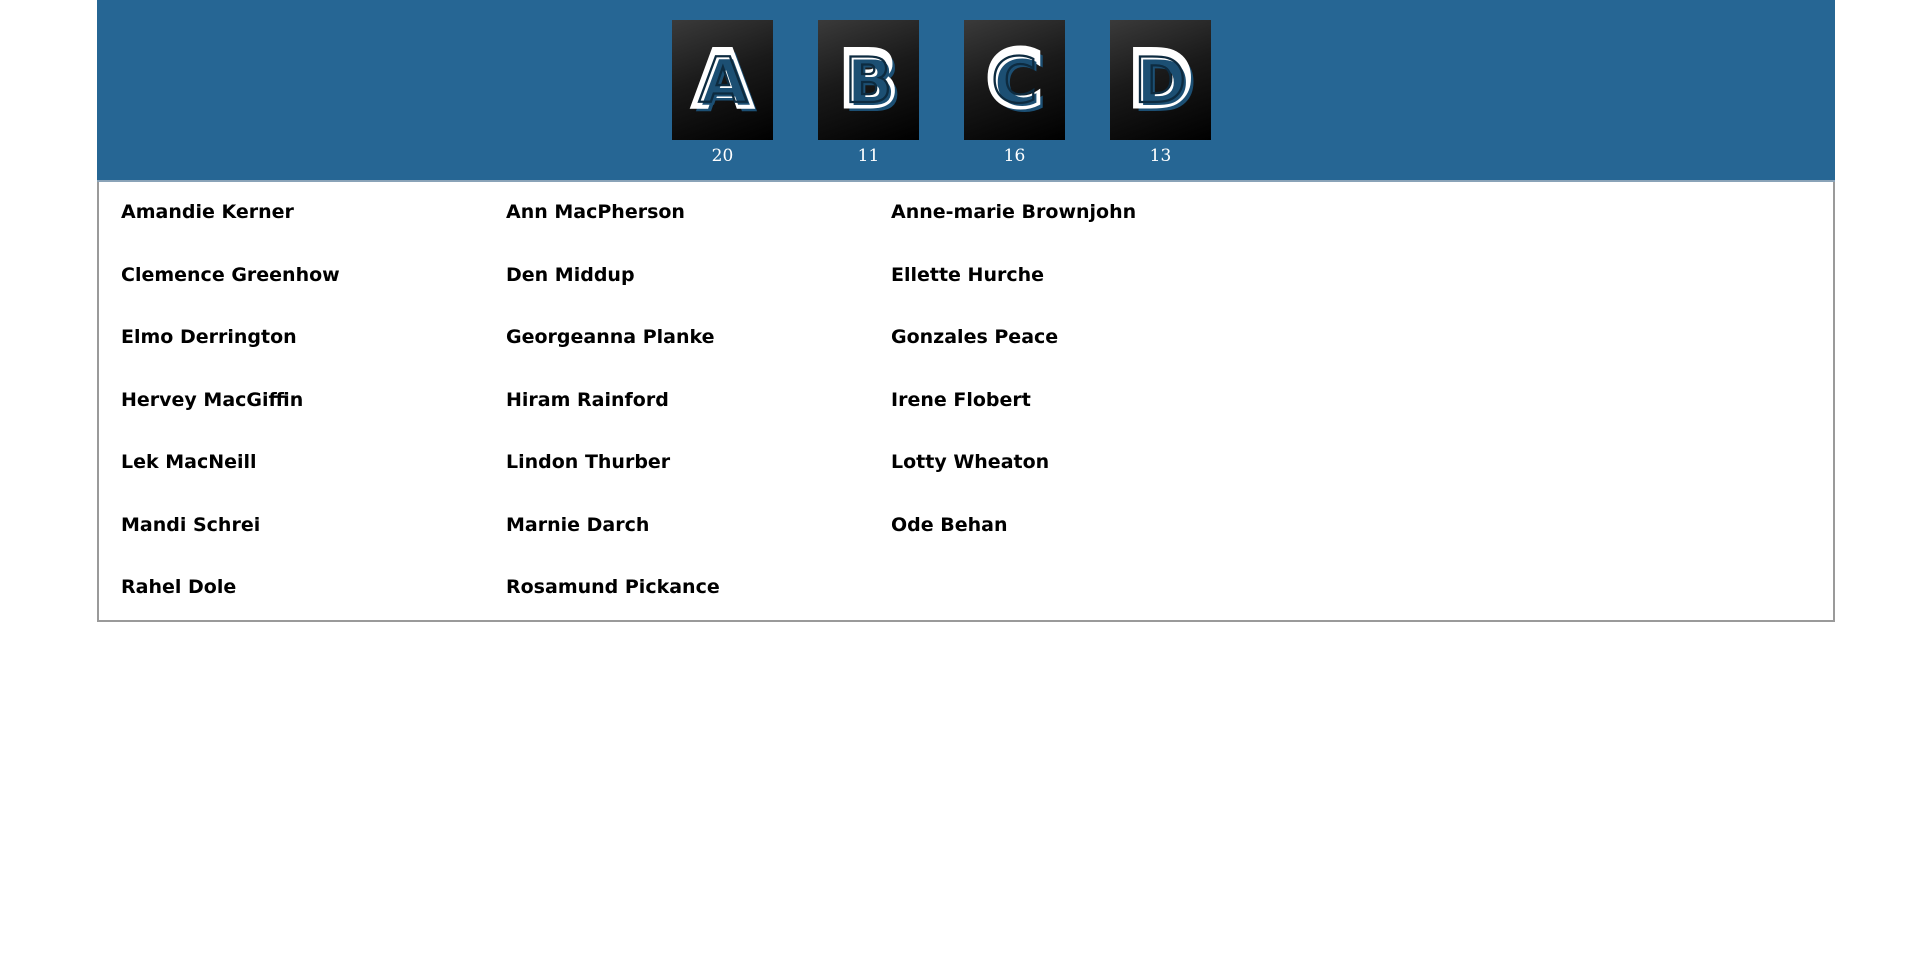  I want to click on letter-tile-a: A, so click(722, 80).